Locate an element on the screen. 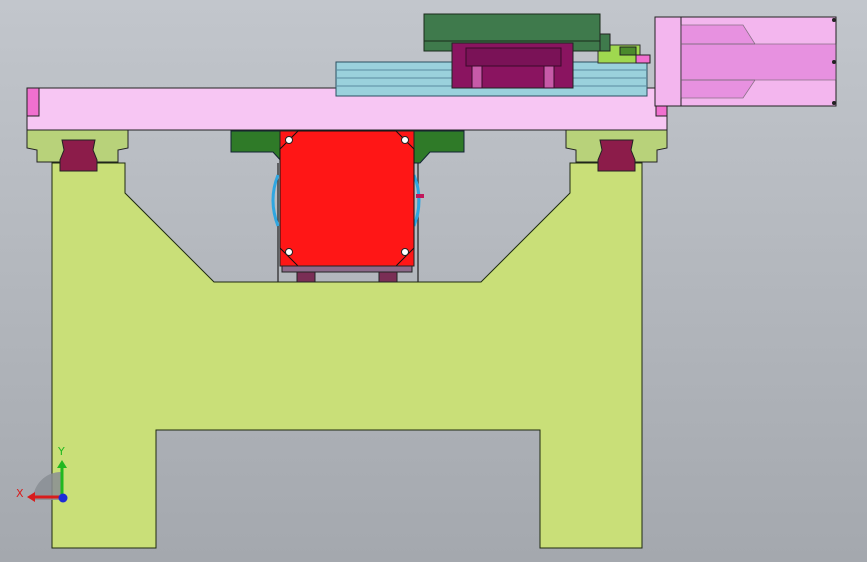 This screenshot has width=867, height=562. servo-motor is located at coordinates (745, 61).